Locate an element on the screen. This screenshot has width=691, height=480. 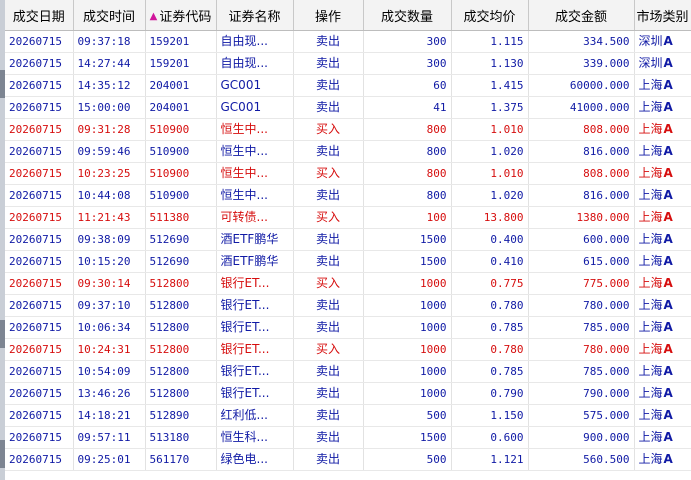
cell-time: 10:44:08 is located at coordinates (109, 195).